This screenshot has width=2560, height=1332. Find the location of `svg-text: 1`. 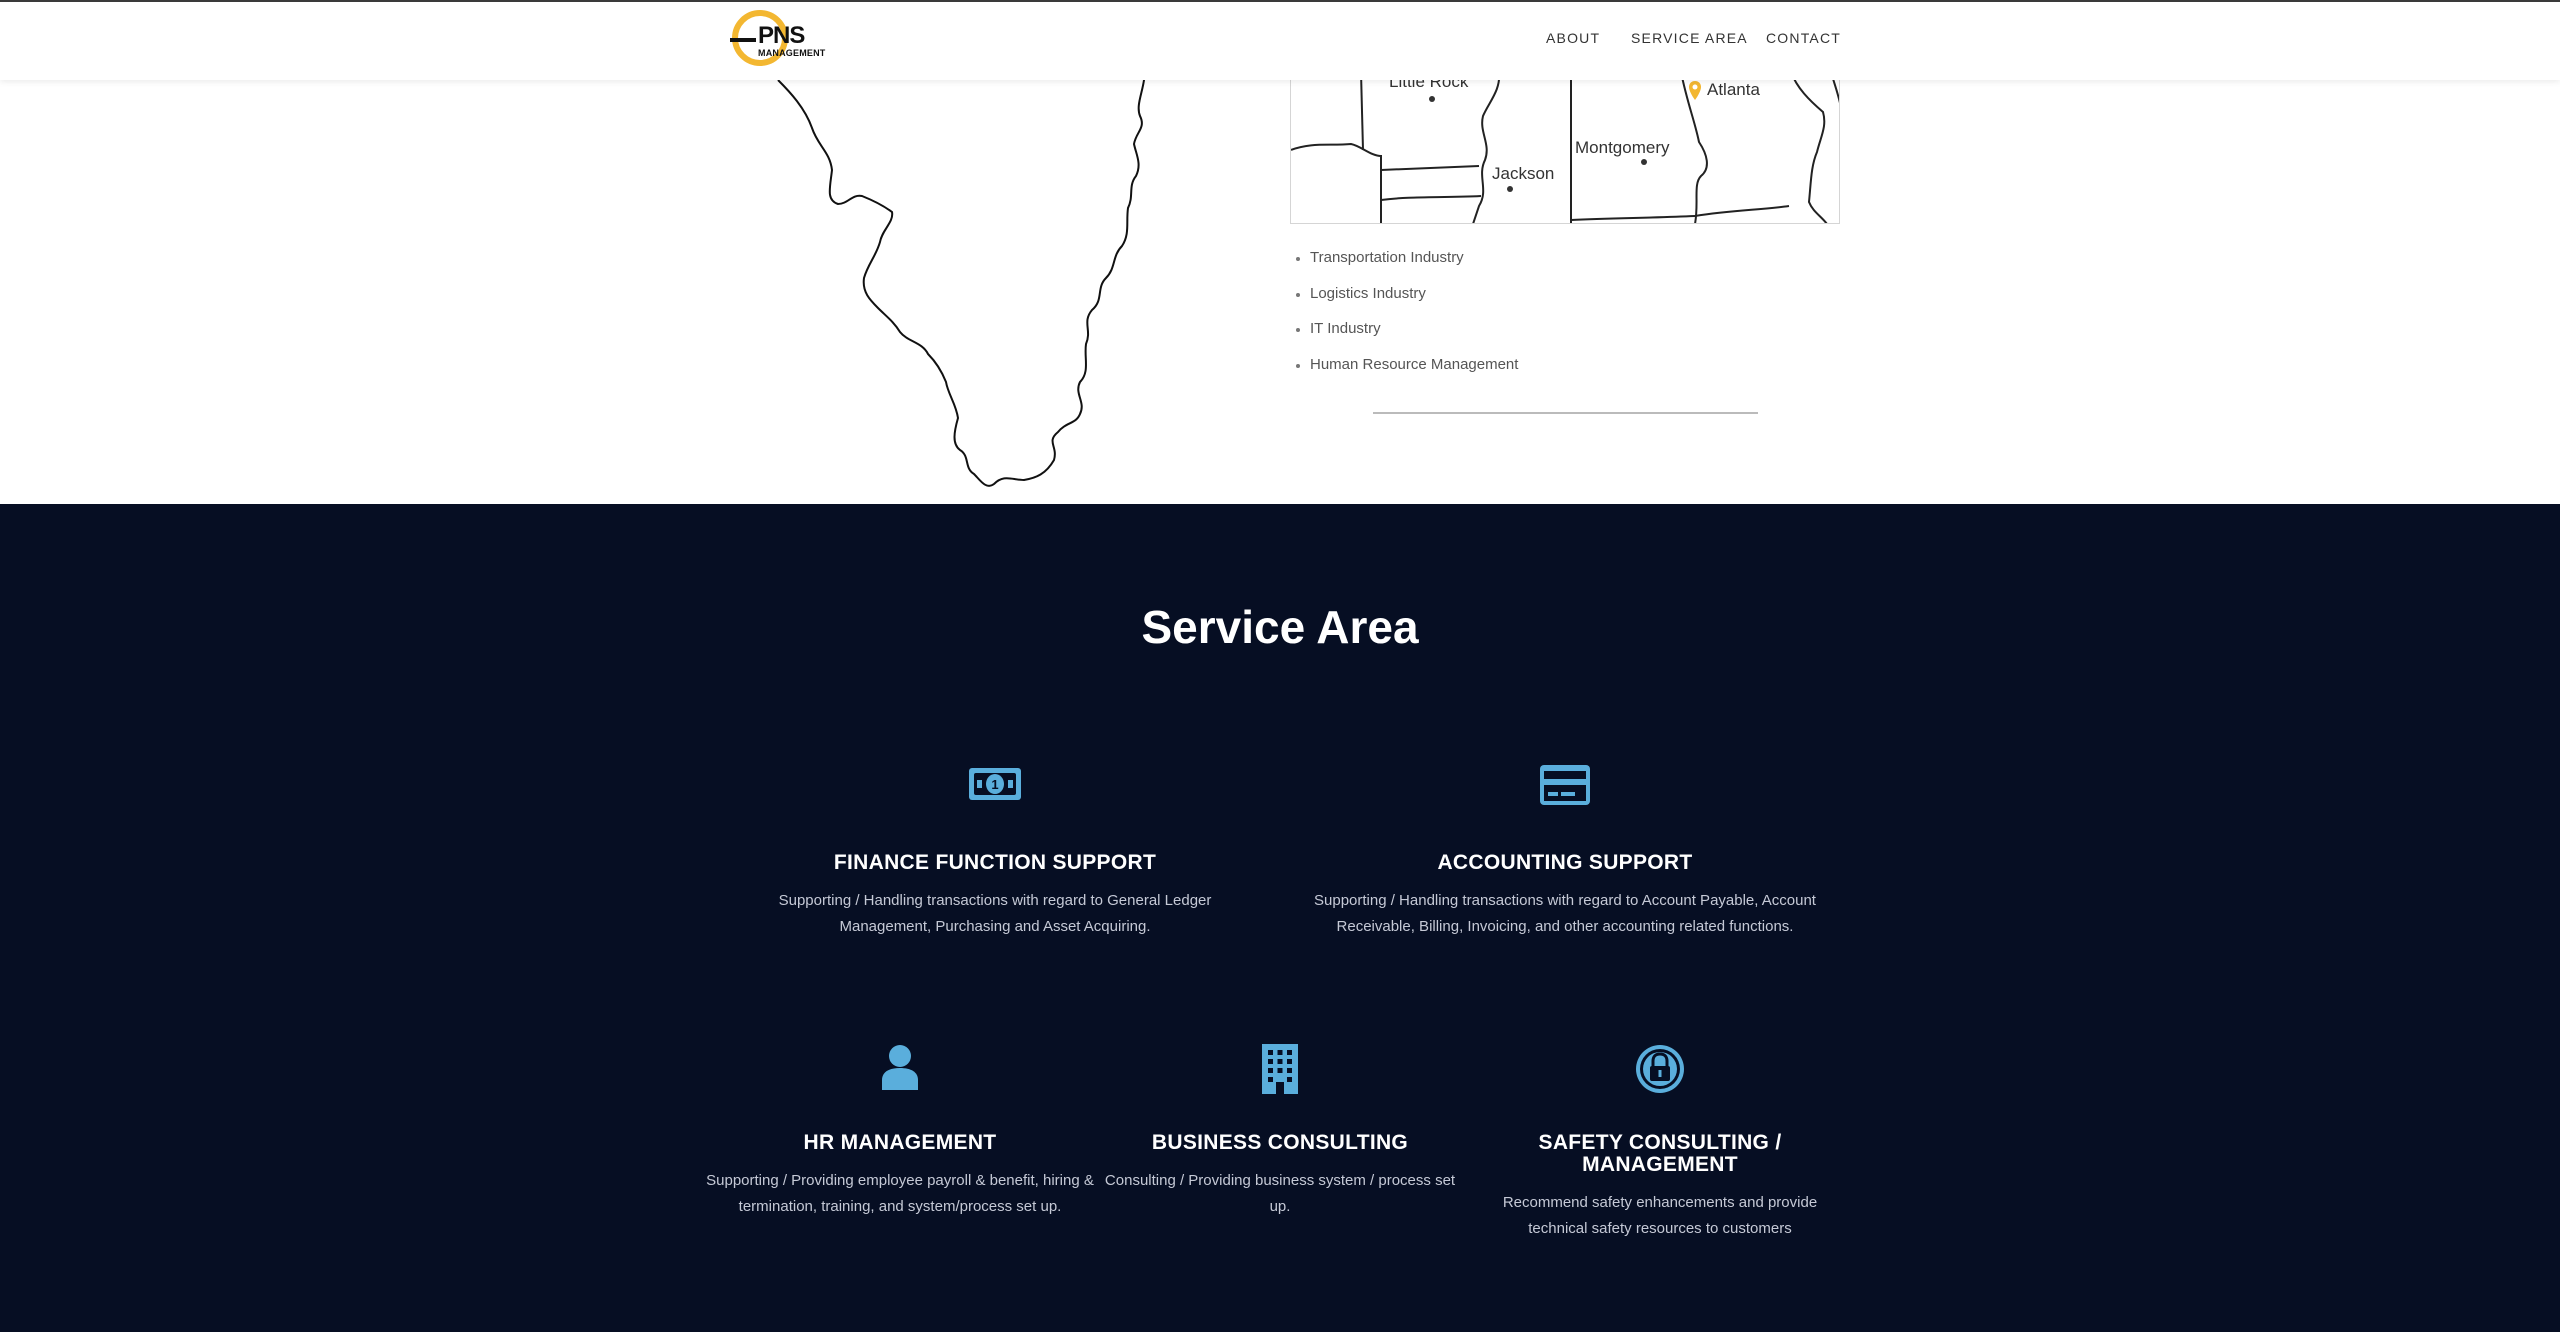

svg-text: 1 is located at coordinates (994, 784).